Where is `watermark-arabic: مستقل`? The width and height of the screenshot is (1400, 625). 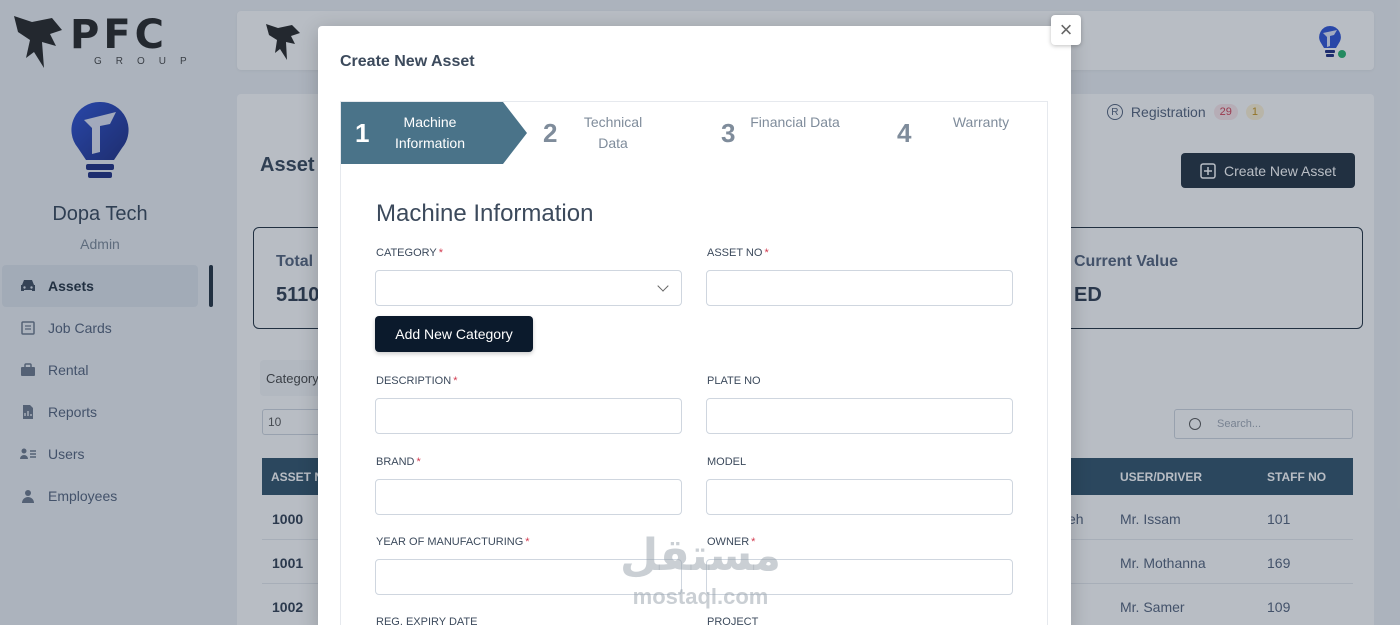 watermark-arabic: مستقل is located at coordinates (700, 555).